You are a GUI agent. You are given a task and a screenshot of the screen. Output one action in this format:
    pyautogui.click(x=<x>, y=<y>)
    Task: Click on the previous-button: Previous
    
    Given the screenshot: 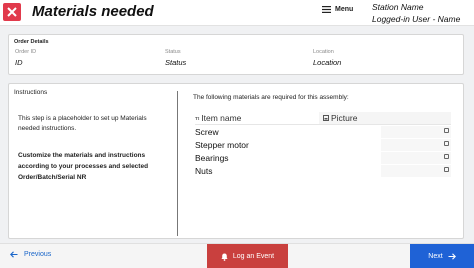 What is the action you would take?
    pyautogui.click(x=30, y=254)
    